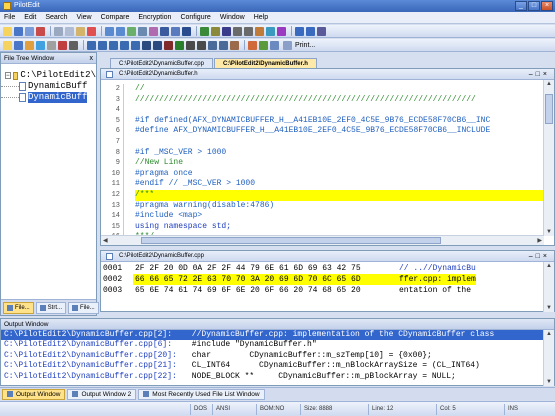 The width and height of the screenshot is (555, 416). What do you see at coordinates (232, 17) in the screenshot?
I see `menu-window: Window` at bounding box center [232, 17].